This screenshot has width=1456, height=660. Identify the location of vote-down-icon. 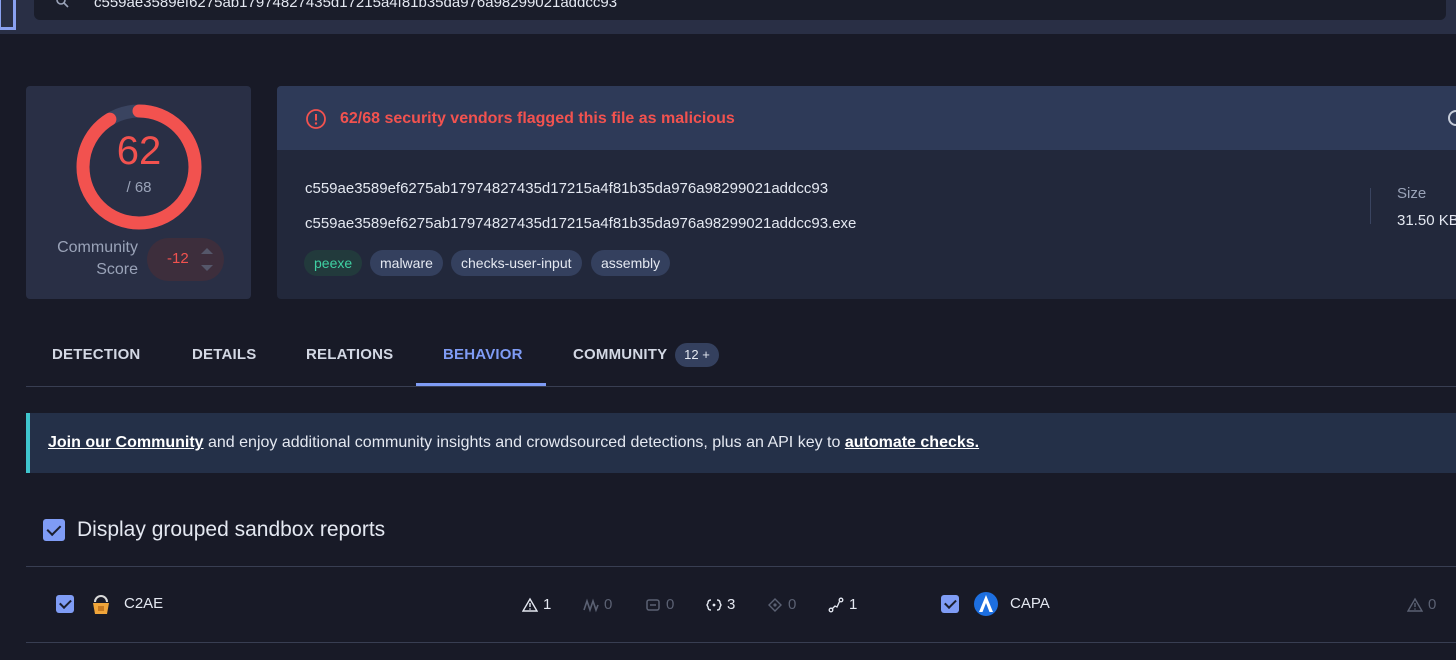
(207, 268).